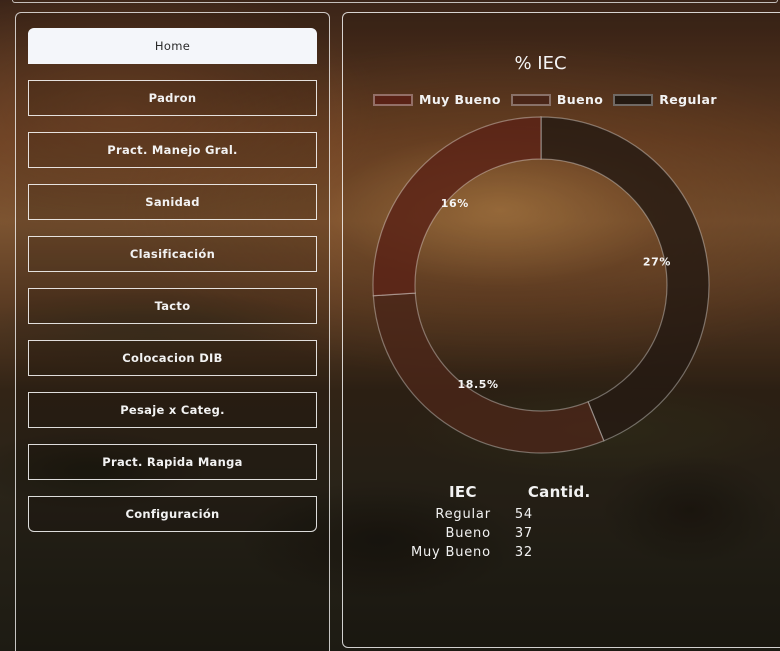 Image resolution: width=780 pixels, height=651 pixels. Describe the element at coordinates (488, 373) in the screenshot. I see `donut-slice-bueno` at that location.